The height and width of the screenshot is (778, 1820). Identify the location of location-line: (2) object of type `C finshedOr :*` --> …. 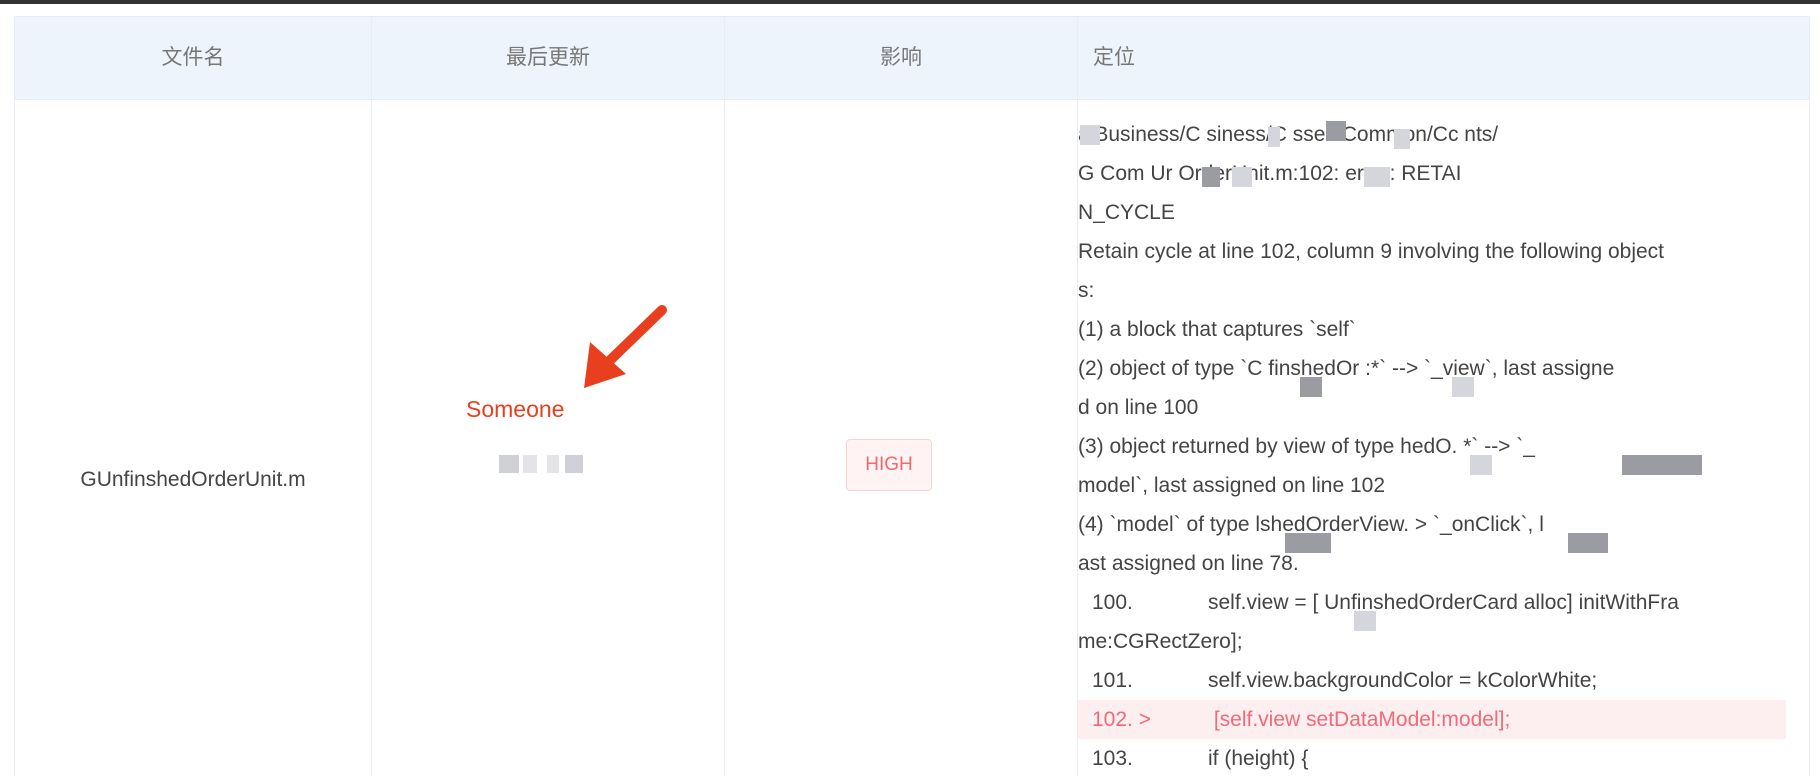
(1346, 368).